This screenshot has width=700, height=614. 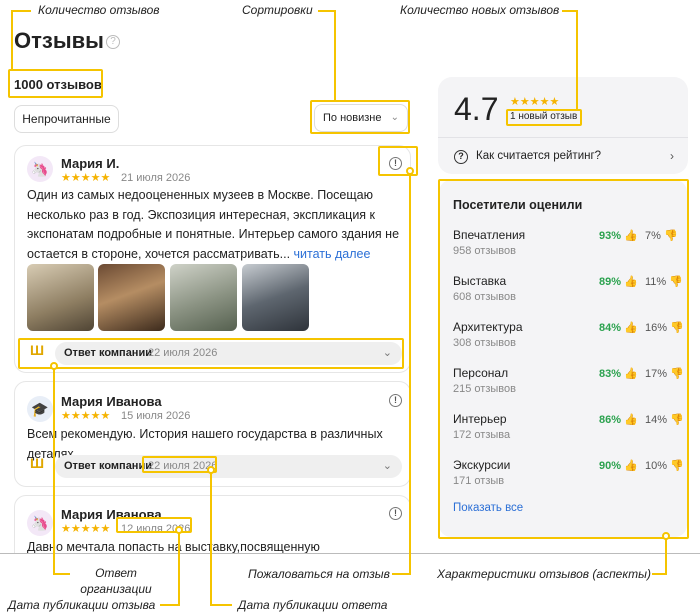 I want to click on aspects-title: Посетители оценили, so click(x=518, y=205).